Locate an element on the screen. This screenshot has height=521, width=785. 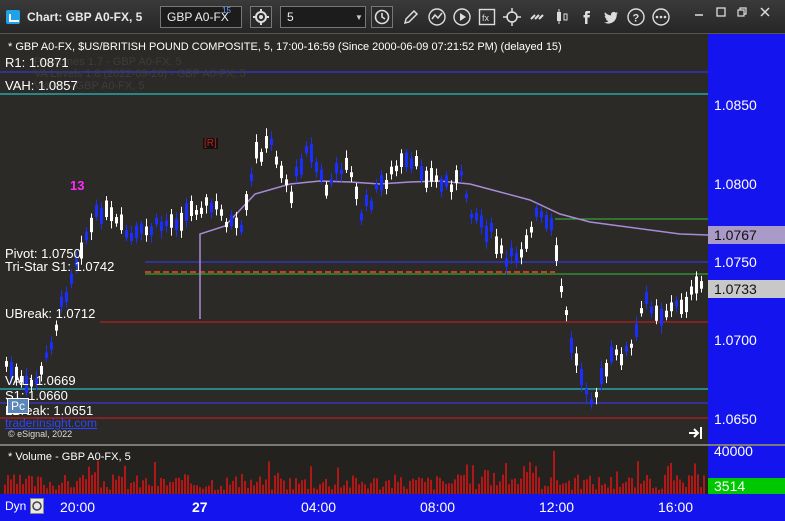
scroll-to-end-icon is located at coordinates (696, 433).